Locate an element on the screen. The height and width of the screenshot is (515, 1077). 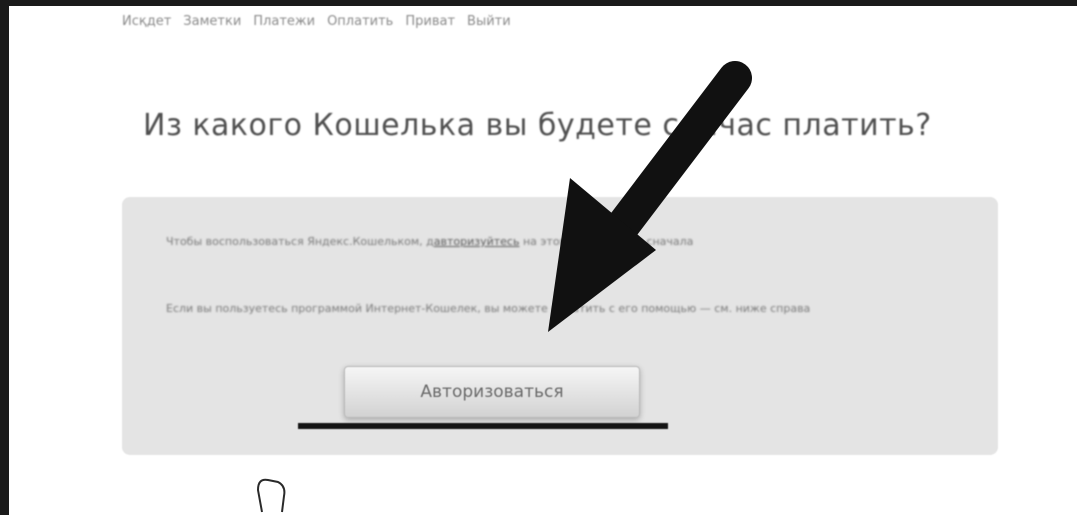
nav-item-home: Исқдет is located at coordinates (146, 21).